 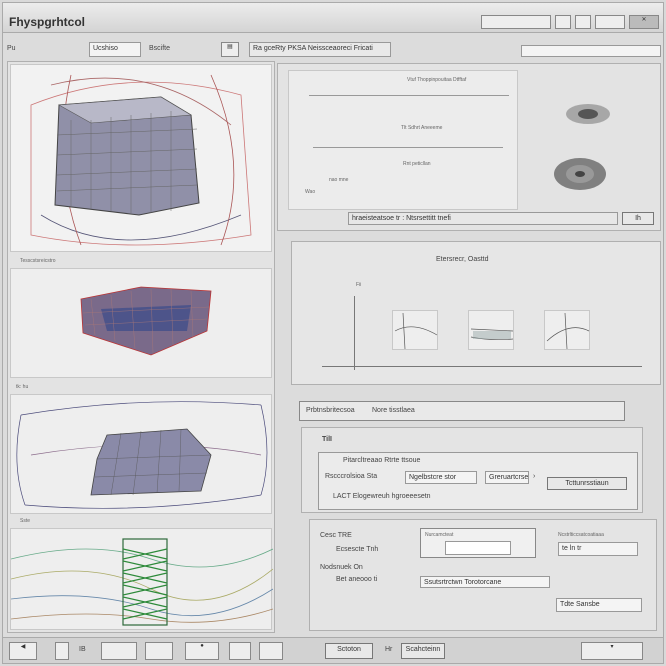 I want to click on expand-button: ▤, so click(x=230, y=49).